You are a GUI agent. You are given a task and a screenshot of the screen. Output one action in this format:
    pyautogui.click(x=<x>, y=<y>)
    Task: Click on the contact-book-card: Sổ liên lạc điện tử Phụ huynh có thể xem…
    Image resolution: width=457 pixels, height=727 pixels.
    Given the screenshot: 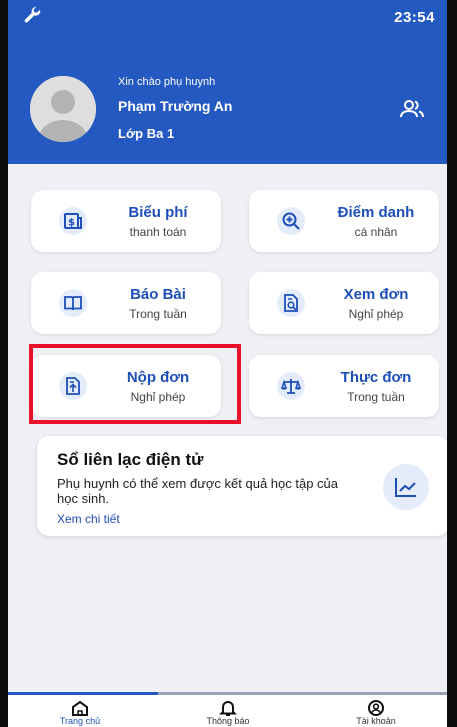 What is the action you would take?
    pyautogui.click(x=242, y=486)
    